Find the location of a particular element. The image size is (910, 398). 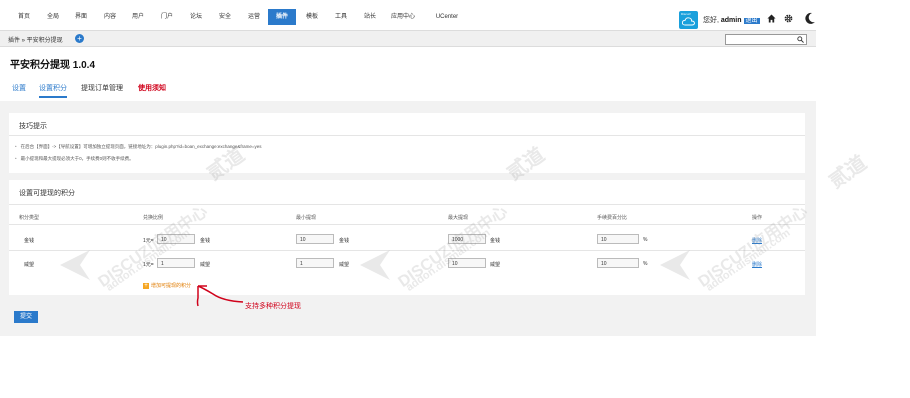

moon-icon is located at coordinates (809, 18).